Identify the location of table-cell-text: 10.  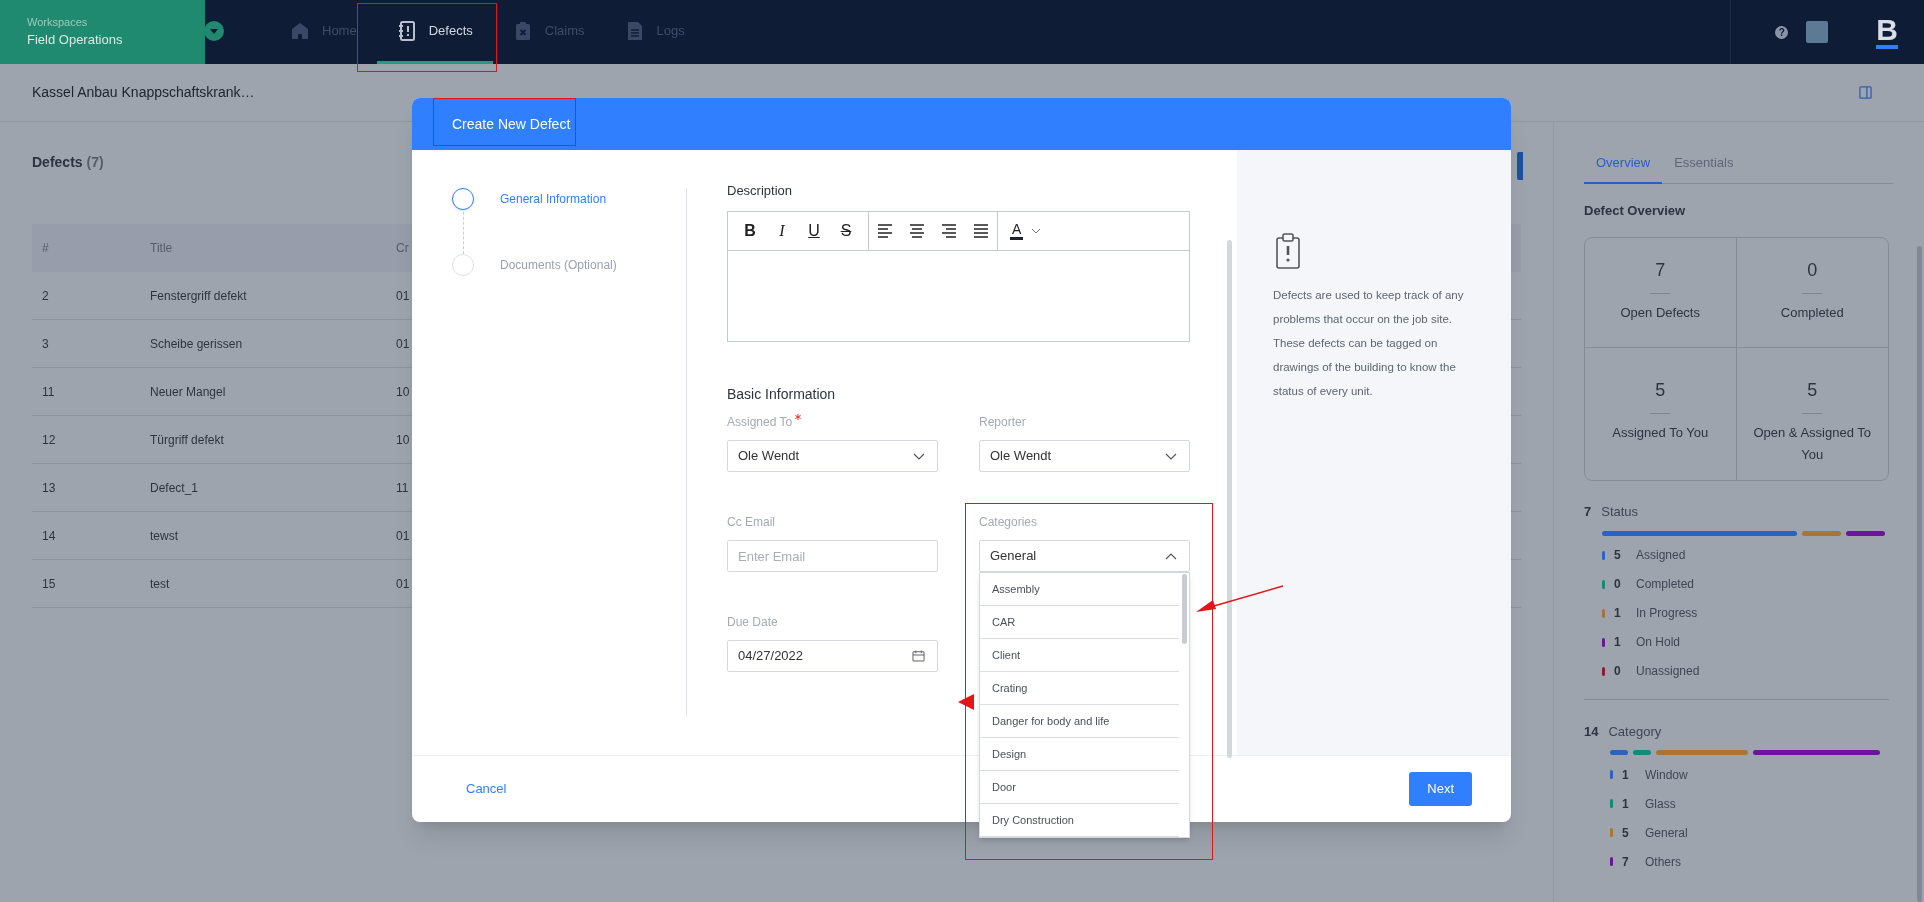
(403, 440).